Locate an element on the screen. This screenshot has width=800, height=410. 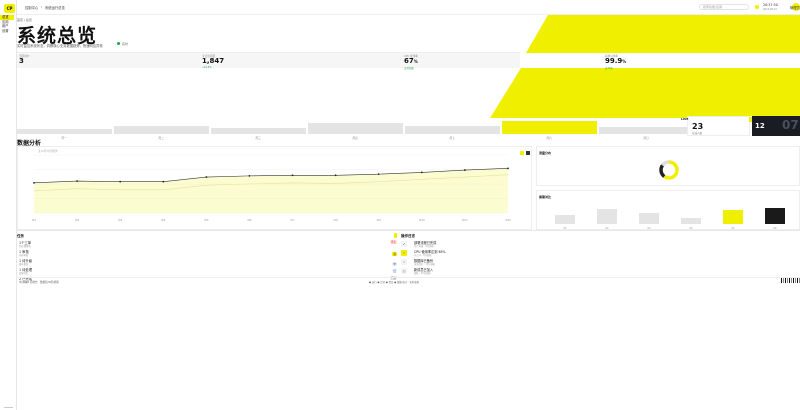
donut-card: 流量分布 is located at coordinates (668, 166).